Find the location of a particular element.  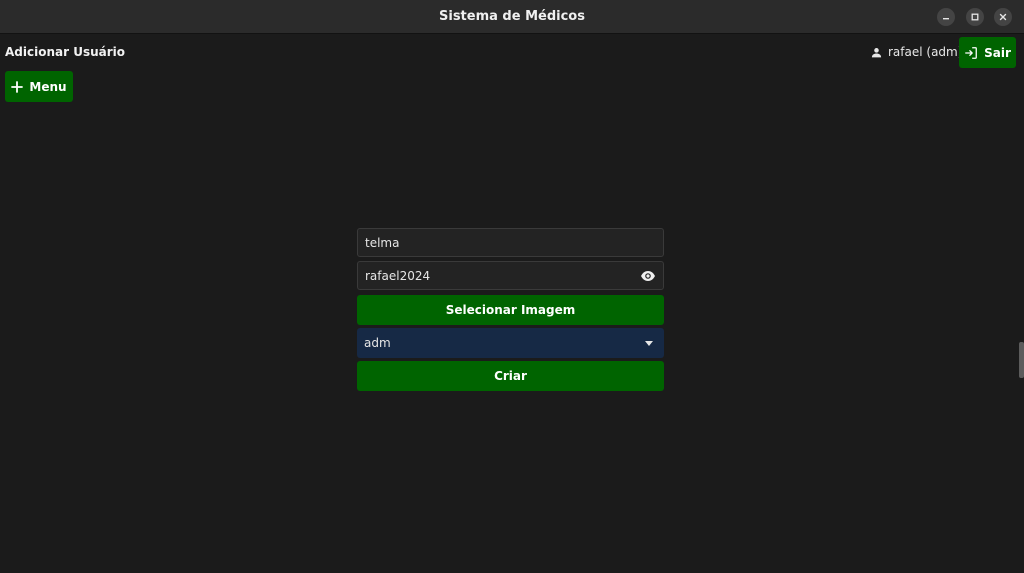

create-label: Criar is located at coordinates (510, 376).